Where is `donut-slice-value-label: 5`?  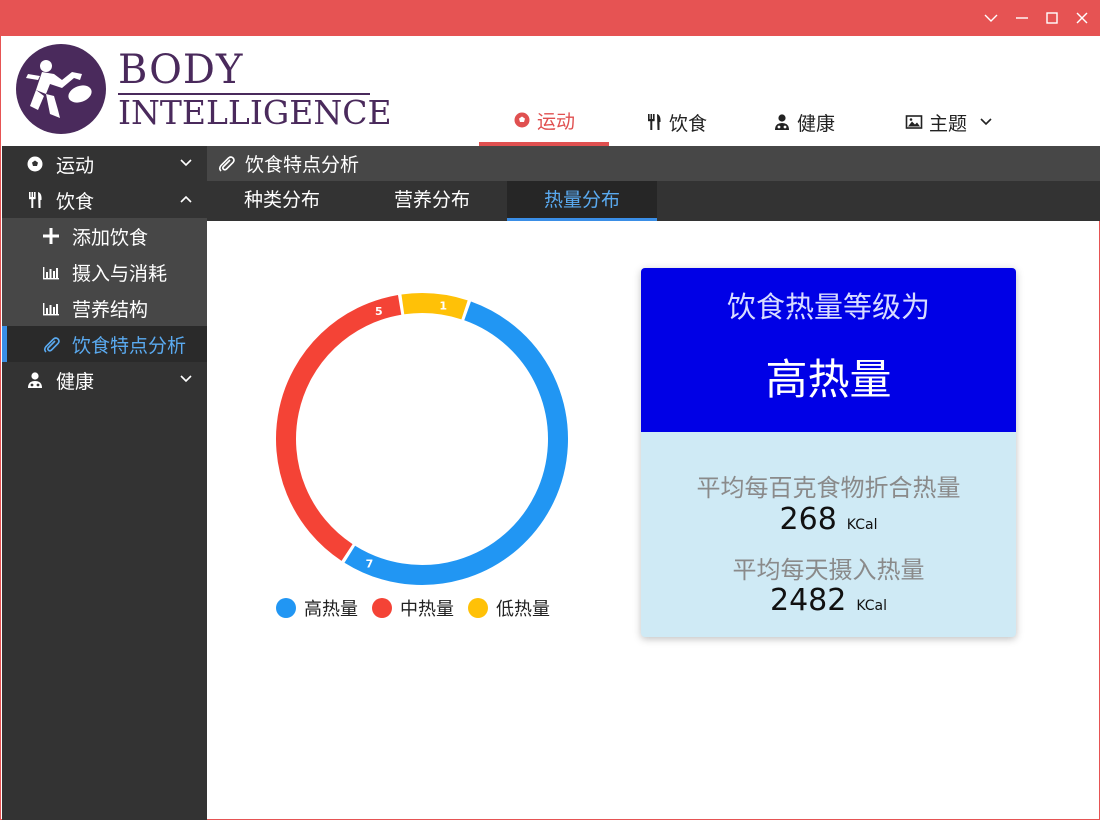
donut-slice-value-label: 5 is located at coordinates (379, 311).